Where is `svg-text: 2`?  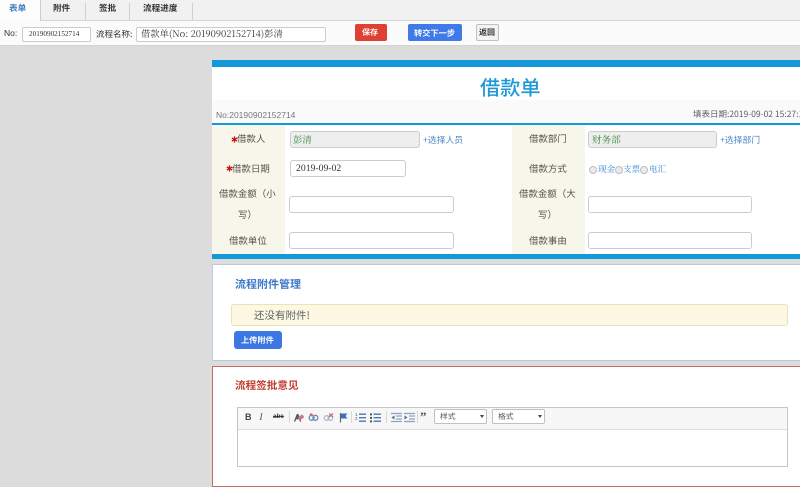
svg-text: 2 is located at coordinates (356, 418).